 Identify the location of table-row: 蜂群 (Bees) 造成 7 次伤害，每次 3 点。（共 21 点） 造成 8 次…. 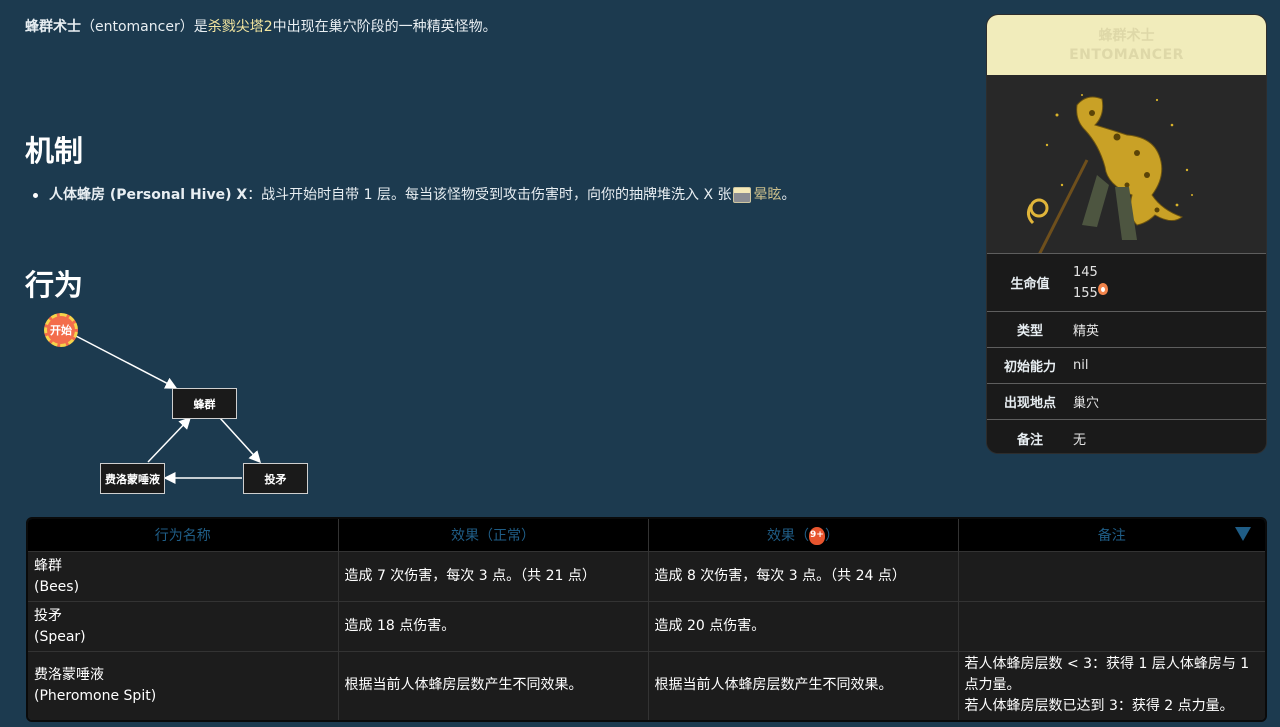
(646, 576).